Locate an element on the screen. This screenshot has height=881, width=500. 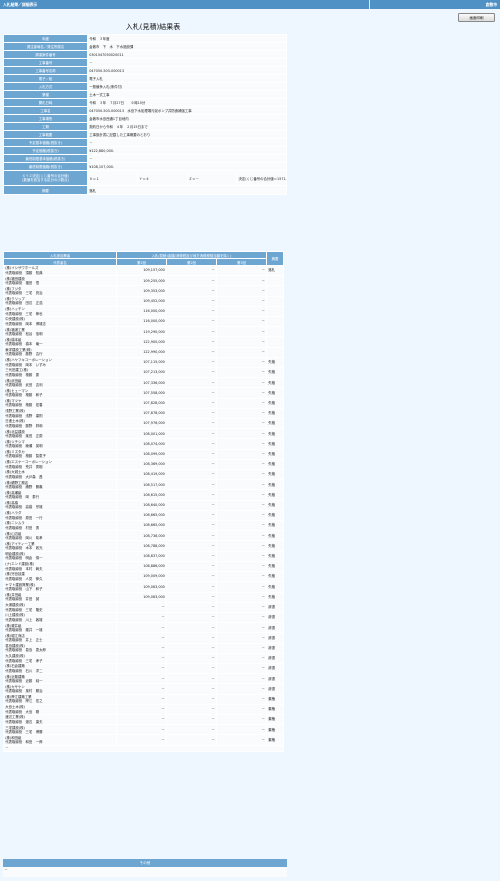
bidder-row: (株)アイティー工業 代表取締役 木本 政光 108,788,000 －－失格 is located at coordinates (144, 546).